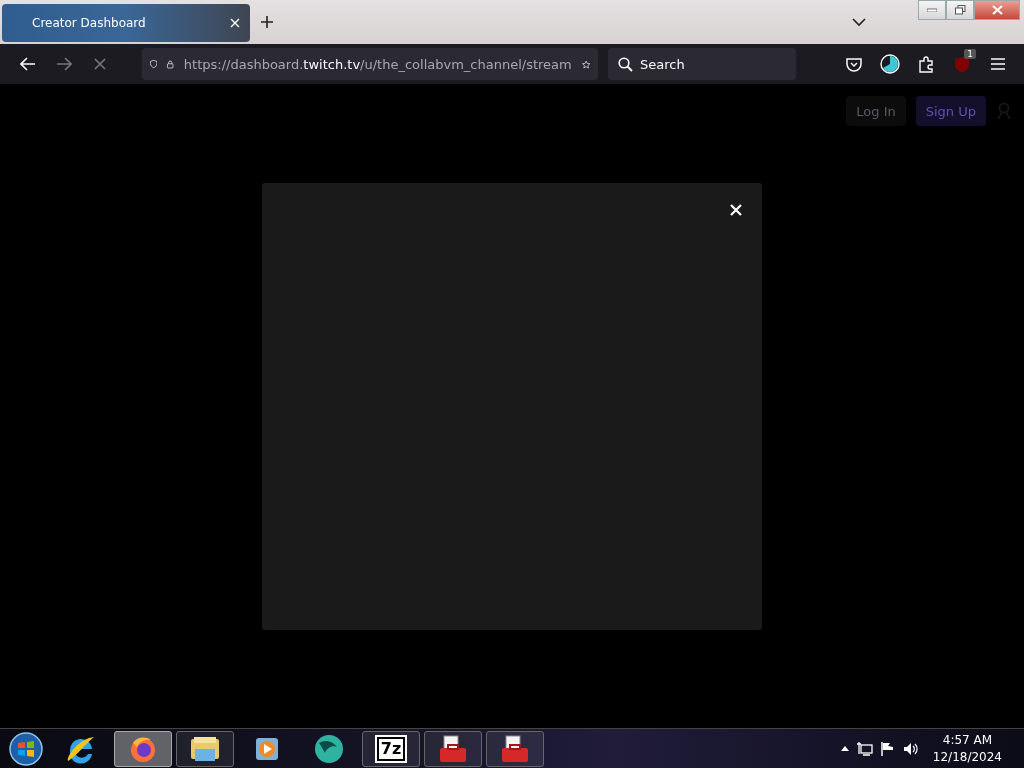 This screenshot has height=768, width=1024. I want to click on globe-icon, so click(329, 748).